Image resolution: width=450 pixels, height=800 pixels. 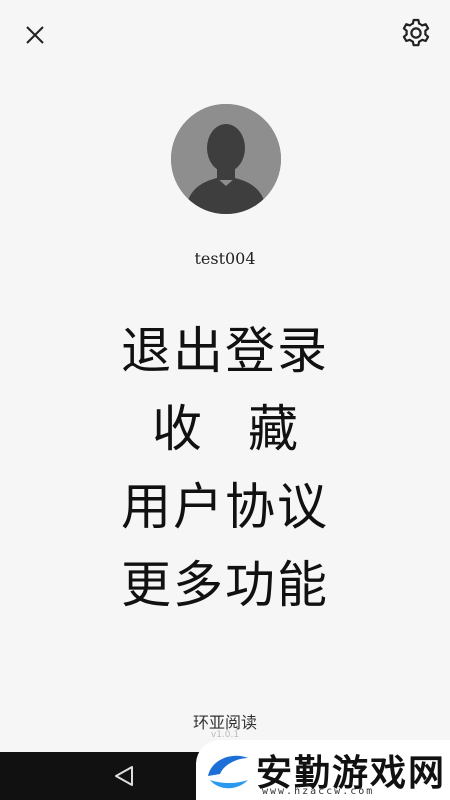 I want to click on close-icon, so click(x=35, y=35).